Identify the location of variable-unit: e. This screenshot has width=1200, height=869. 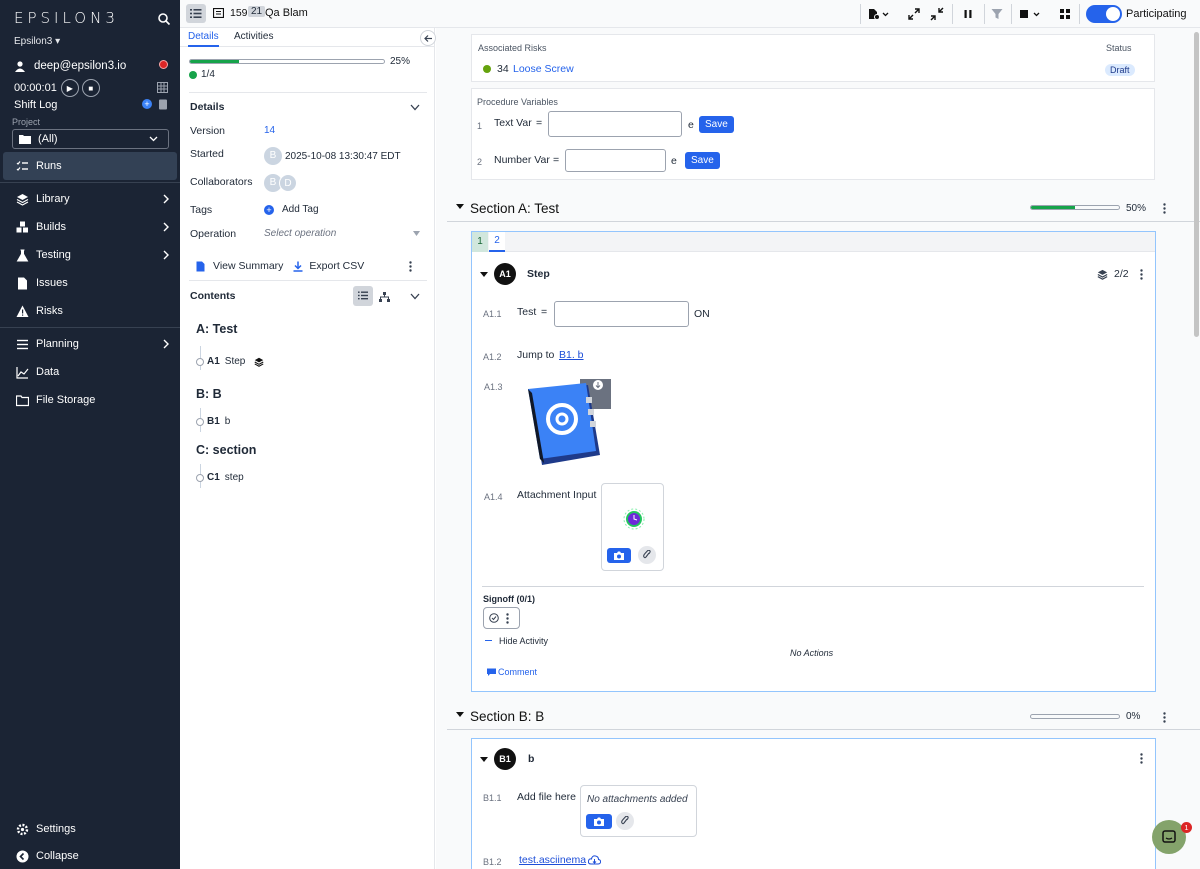
(674, 161).